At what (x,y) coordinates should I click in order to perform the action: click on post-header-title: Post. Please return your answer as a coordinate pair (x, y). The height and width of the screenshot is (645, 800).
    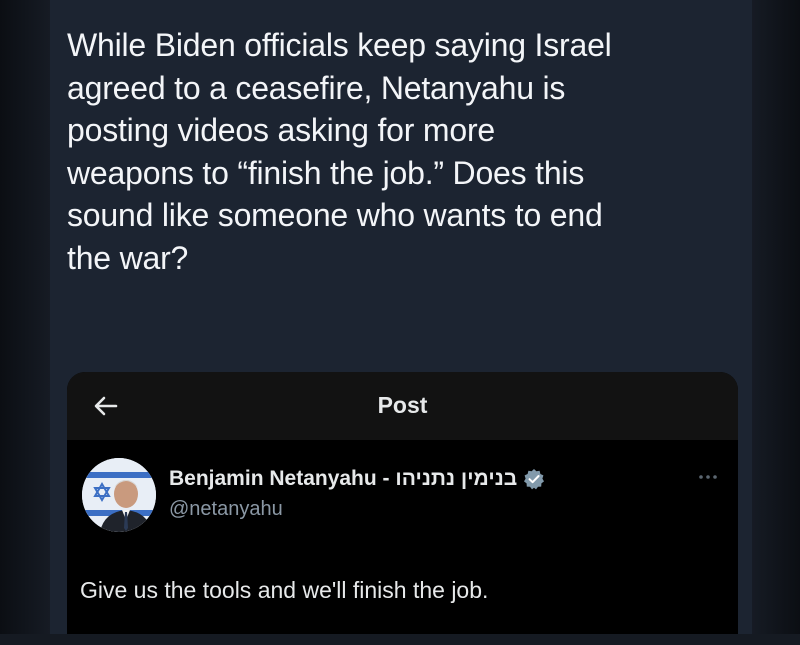
    Looking at the image, I should click on (402, 405).